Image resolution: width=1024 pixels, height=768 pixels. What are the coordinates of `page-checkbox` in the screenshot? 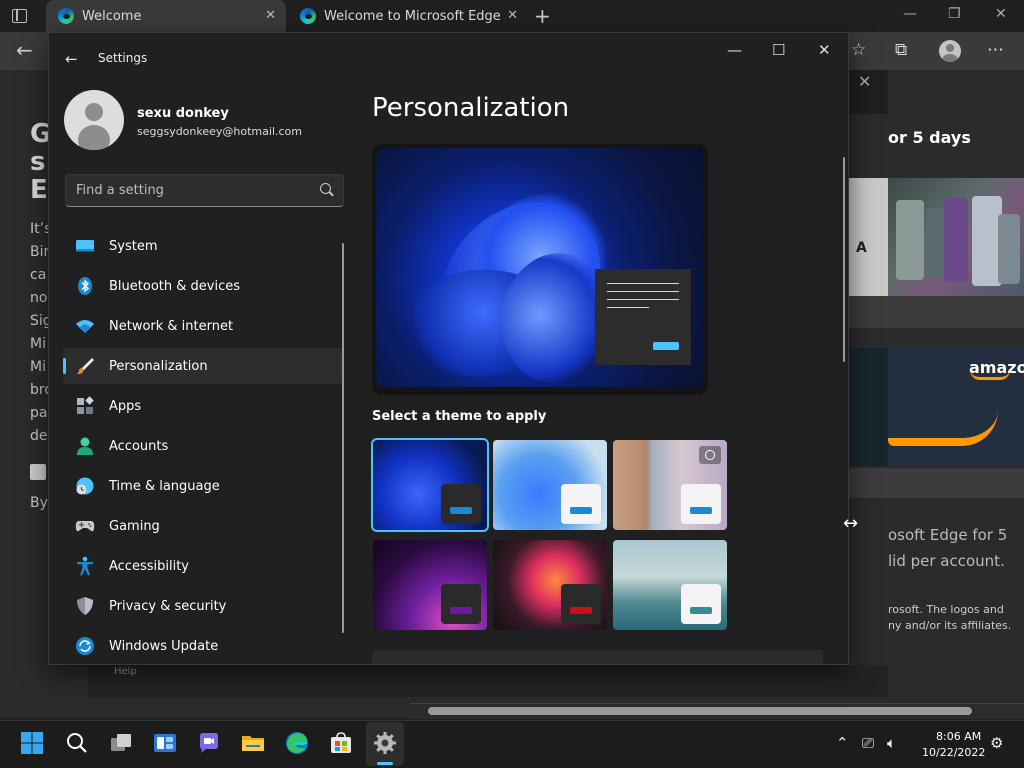 It's located at (38, 472).